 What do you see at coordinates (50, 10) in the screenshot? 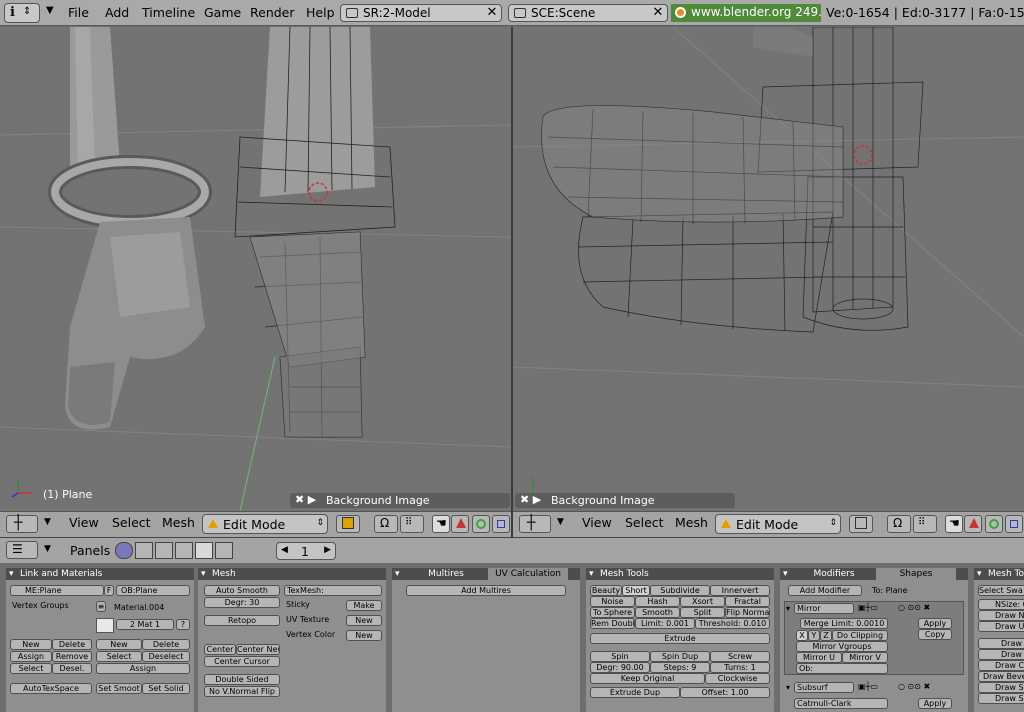
I see `menu-collapse-icon: ▼` at bounding box center [50, 10].